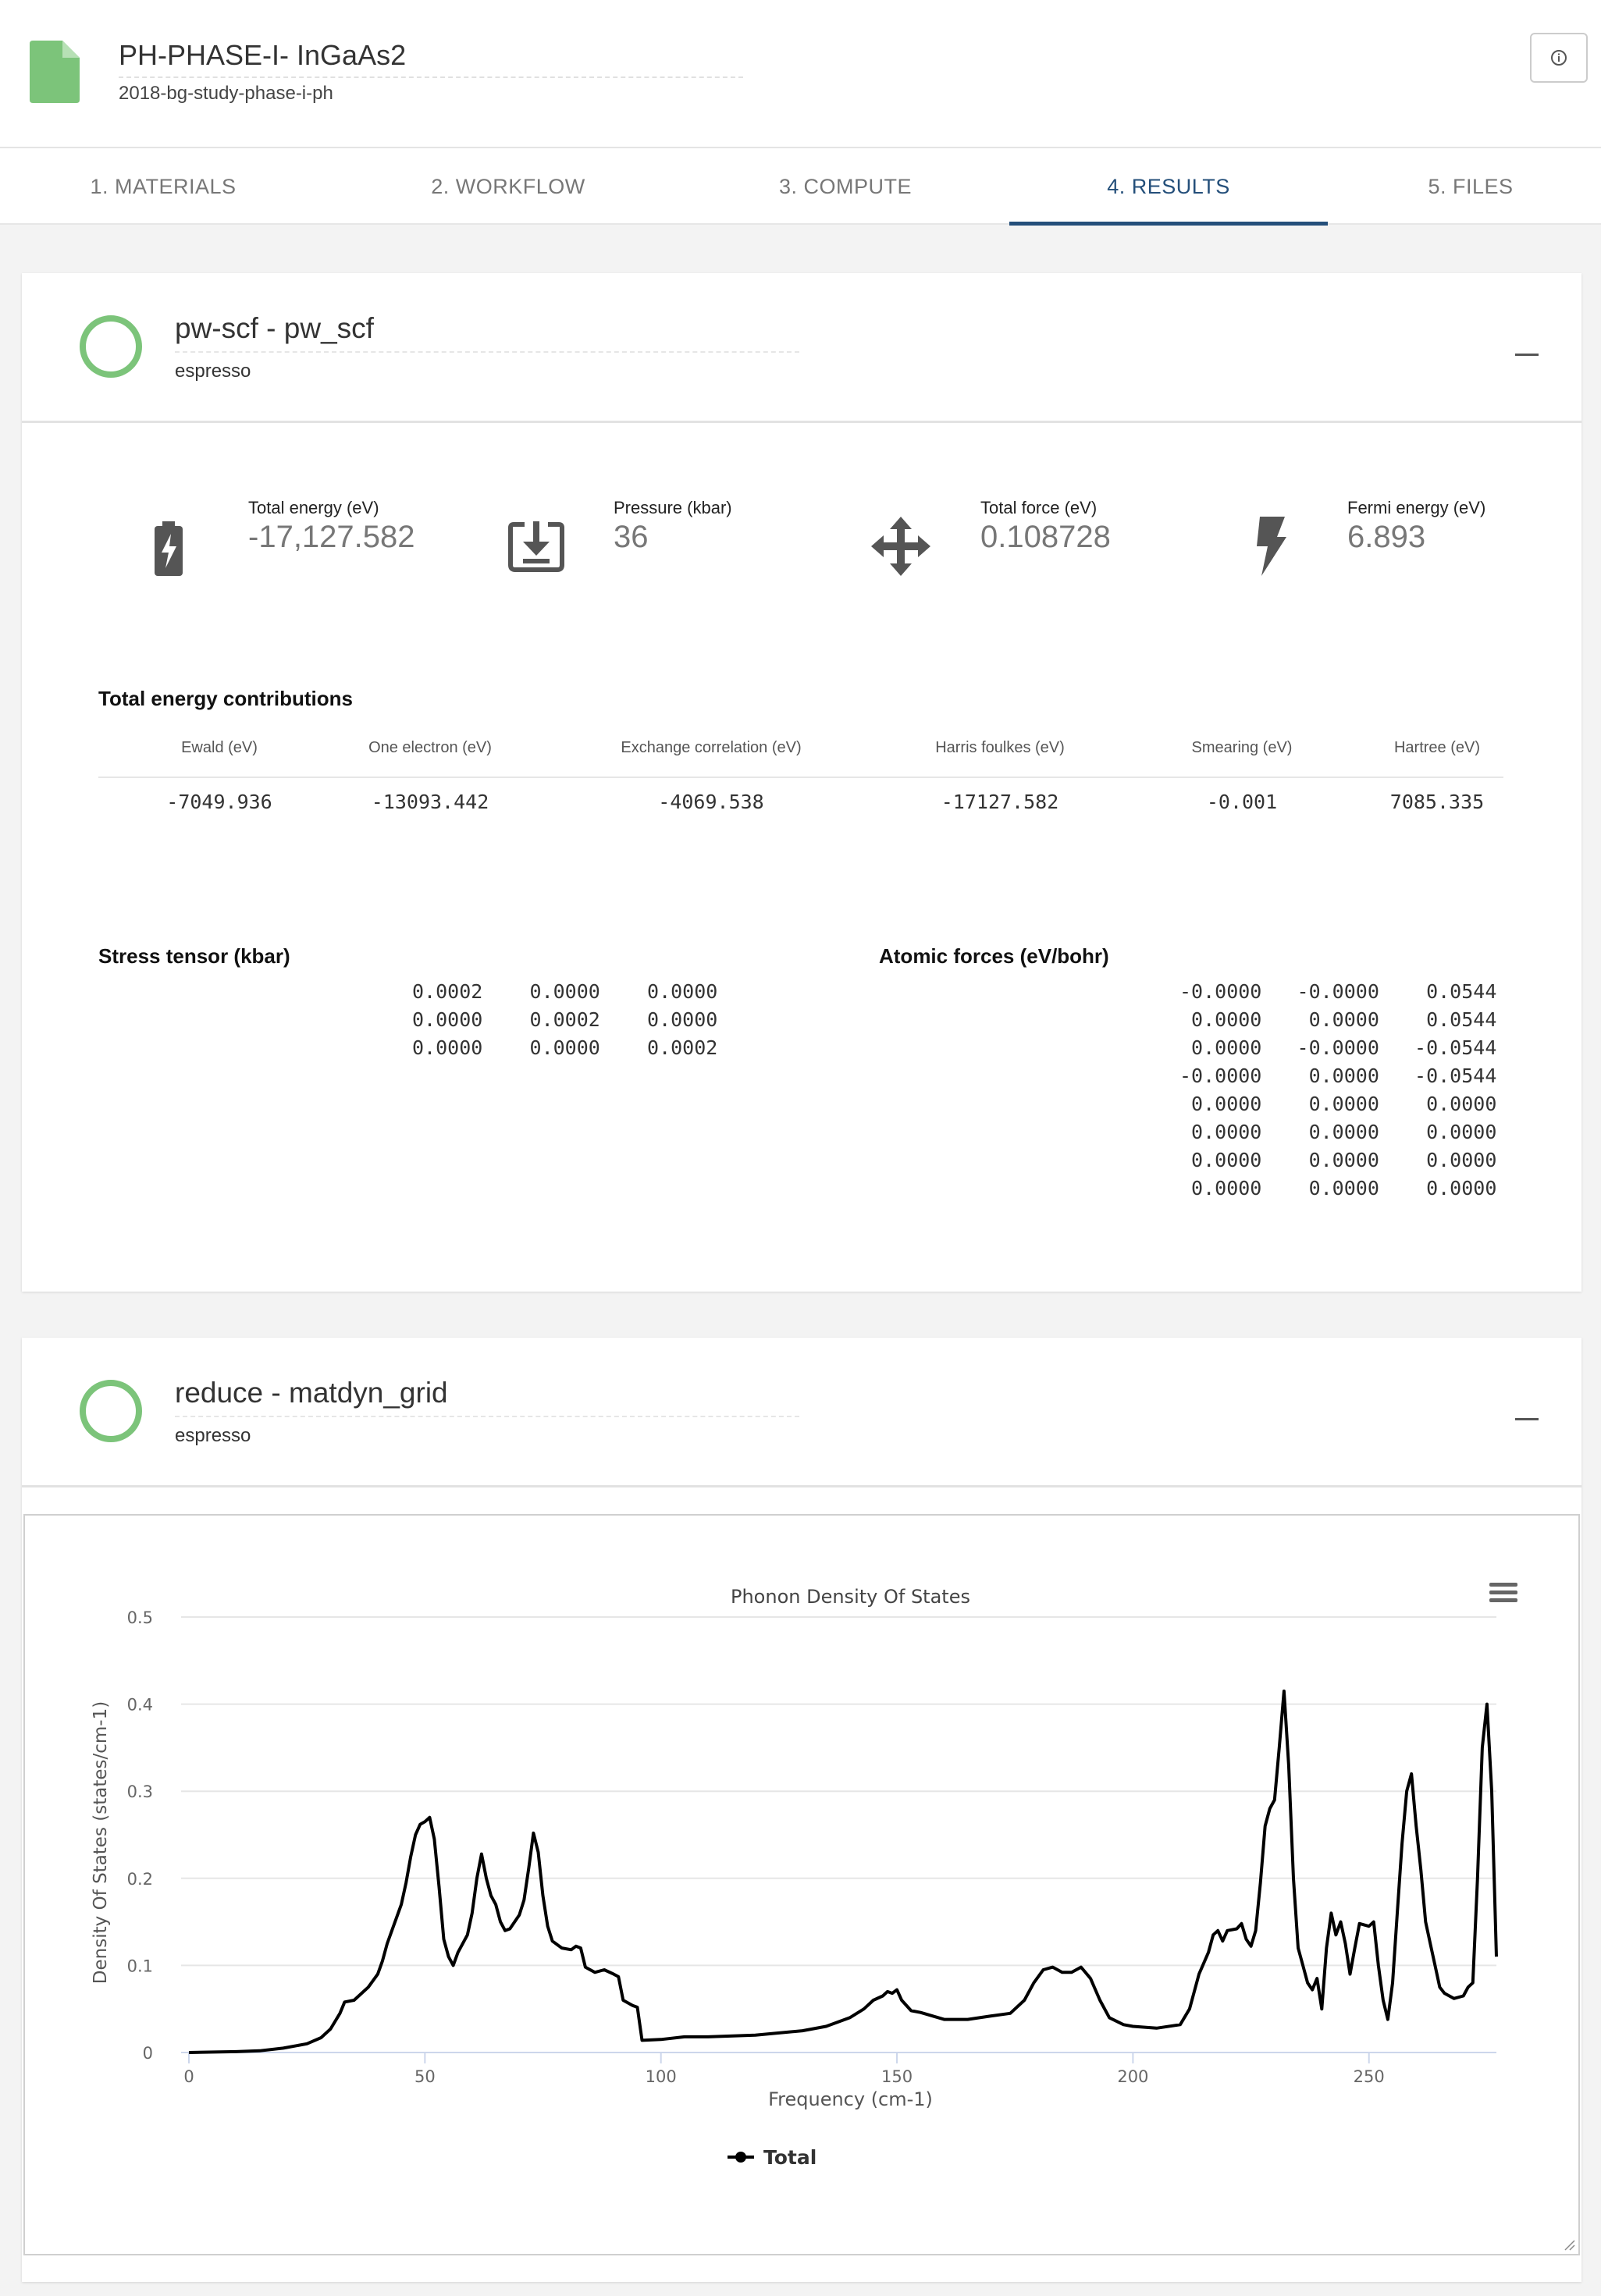 This screenshot has height=2296, width=1601. I want to click on y-tick-label: 0, so click(148, 2053).